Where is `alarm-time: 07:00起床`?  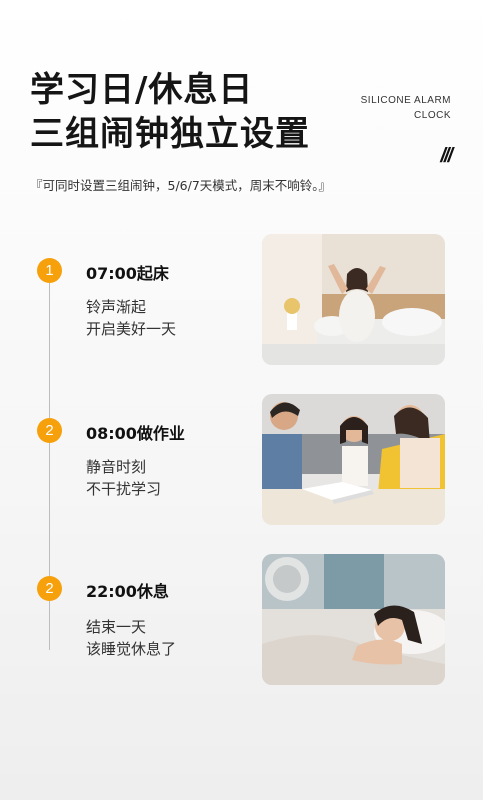 alarm-time: 07:00起床 is located at coordinates (127, 273).